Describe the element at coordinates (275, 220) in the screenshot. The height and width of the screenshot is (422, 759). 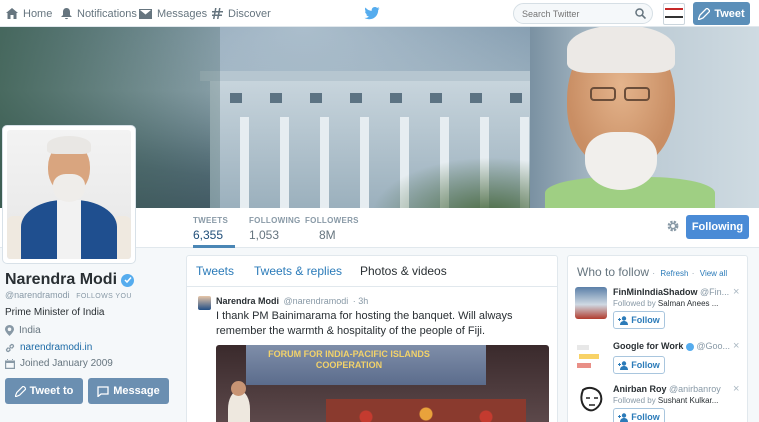
I see `stat-label: FOLLOWING` at that location.